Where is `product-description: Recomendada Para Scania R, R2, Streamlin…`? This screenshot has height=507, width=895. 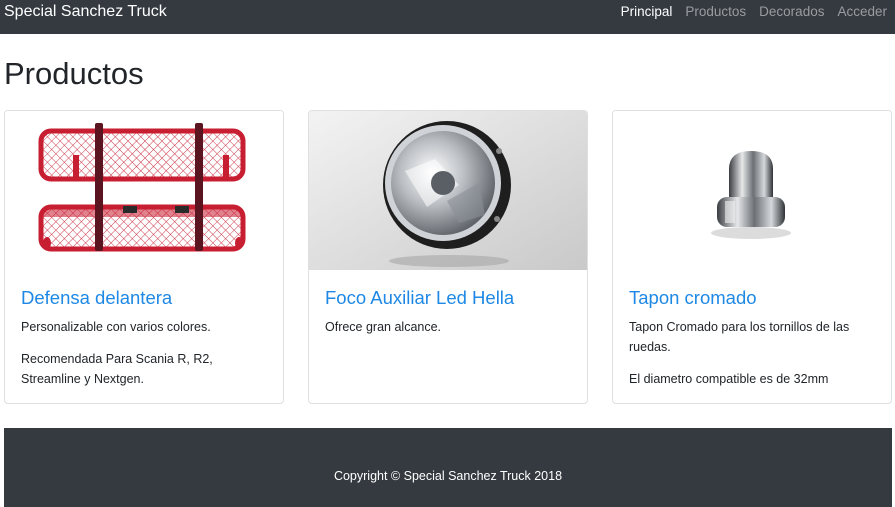
product-description: Recomendada Para Scania R, R2, Streamlin… is located at coordinates (117, 369).